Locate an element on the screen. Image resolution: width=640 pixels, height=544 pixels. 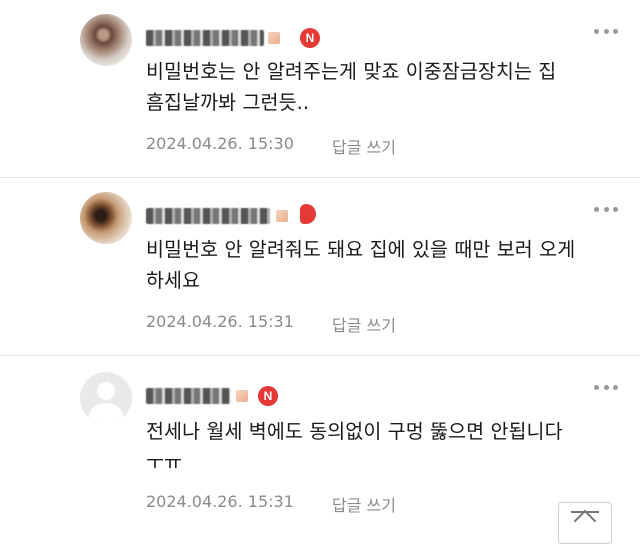
comment-date: 2024.04.26. 15:30 is located at coordinates (220, 143).